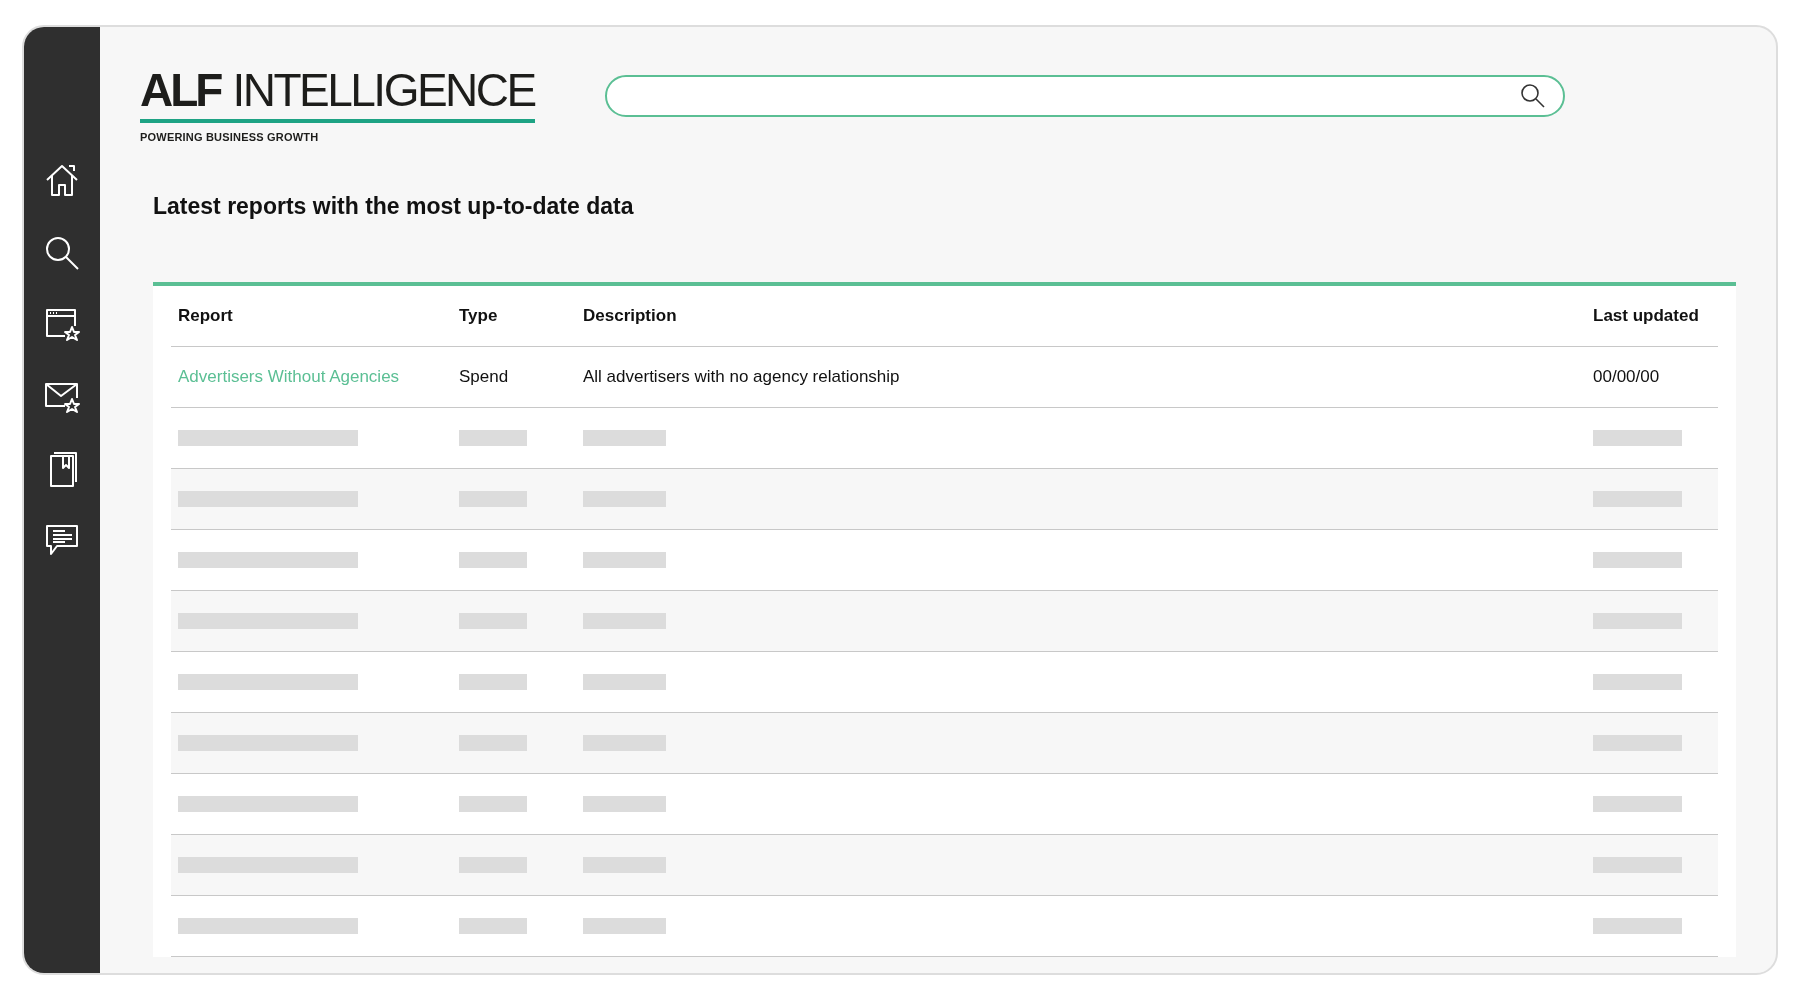 This screenshot has height=1000, width=1800. I want to click on report-link: Advertisers Without Agencies, so click(318, 377).